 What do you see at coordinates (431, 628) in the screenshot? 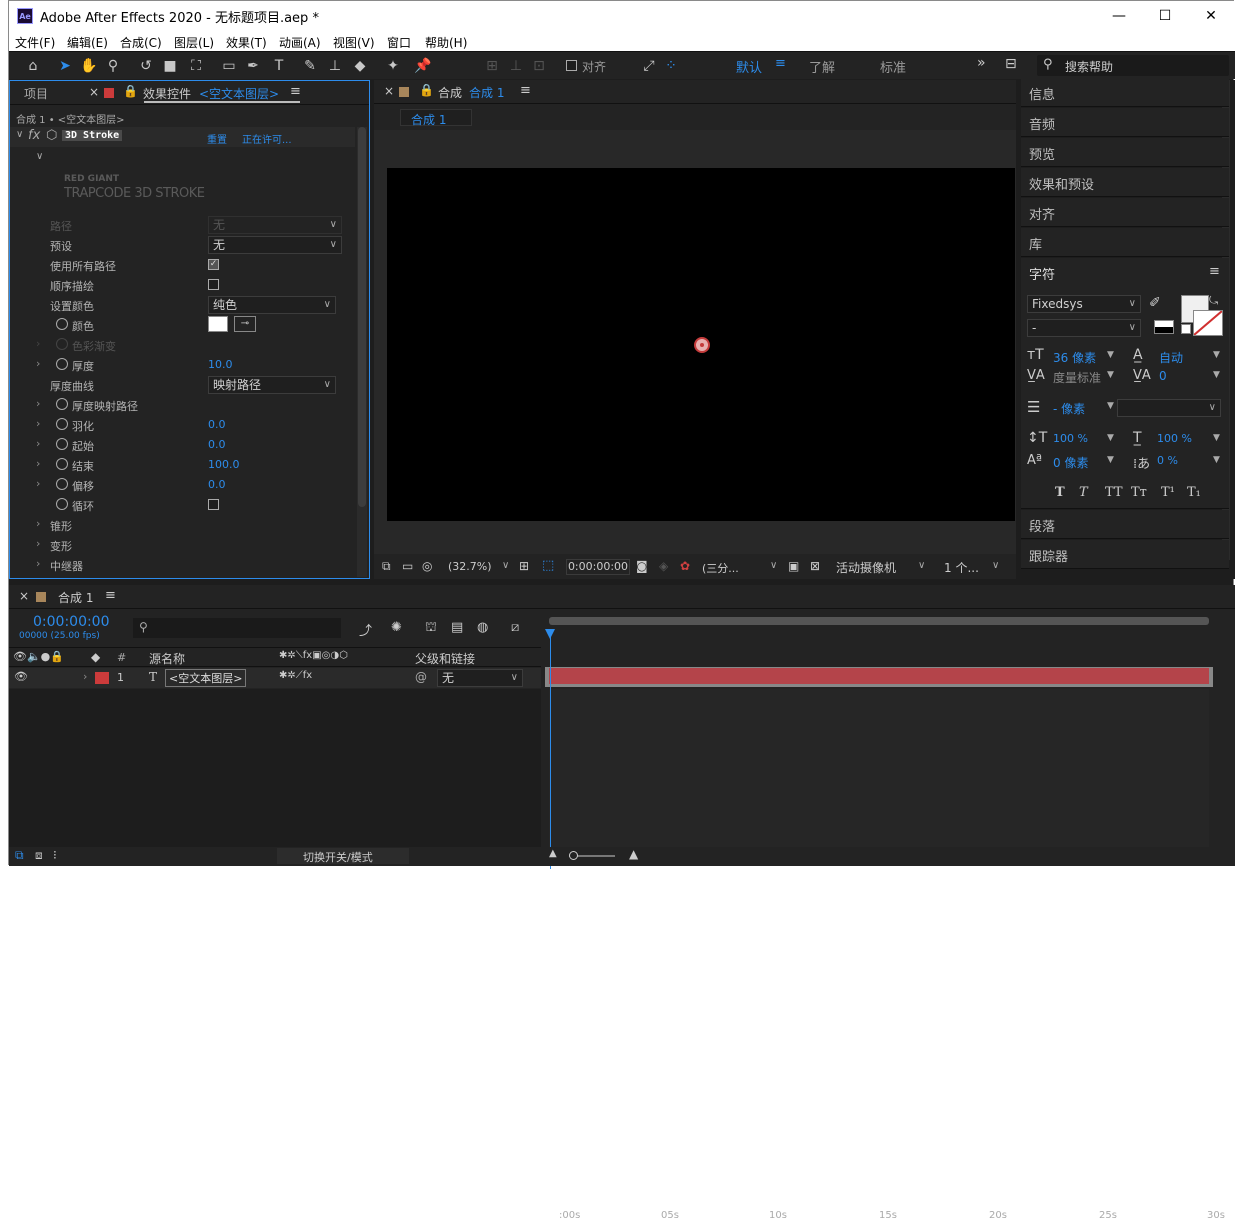
I see `shy-layers-icon: ⛫` at bounding box center [431, 628].